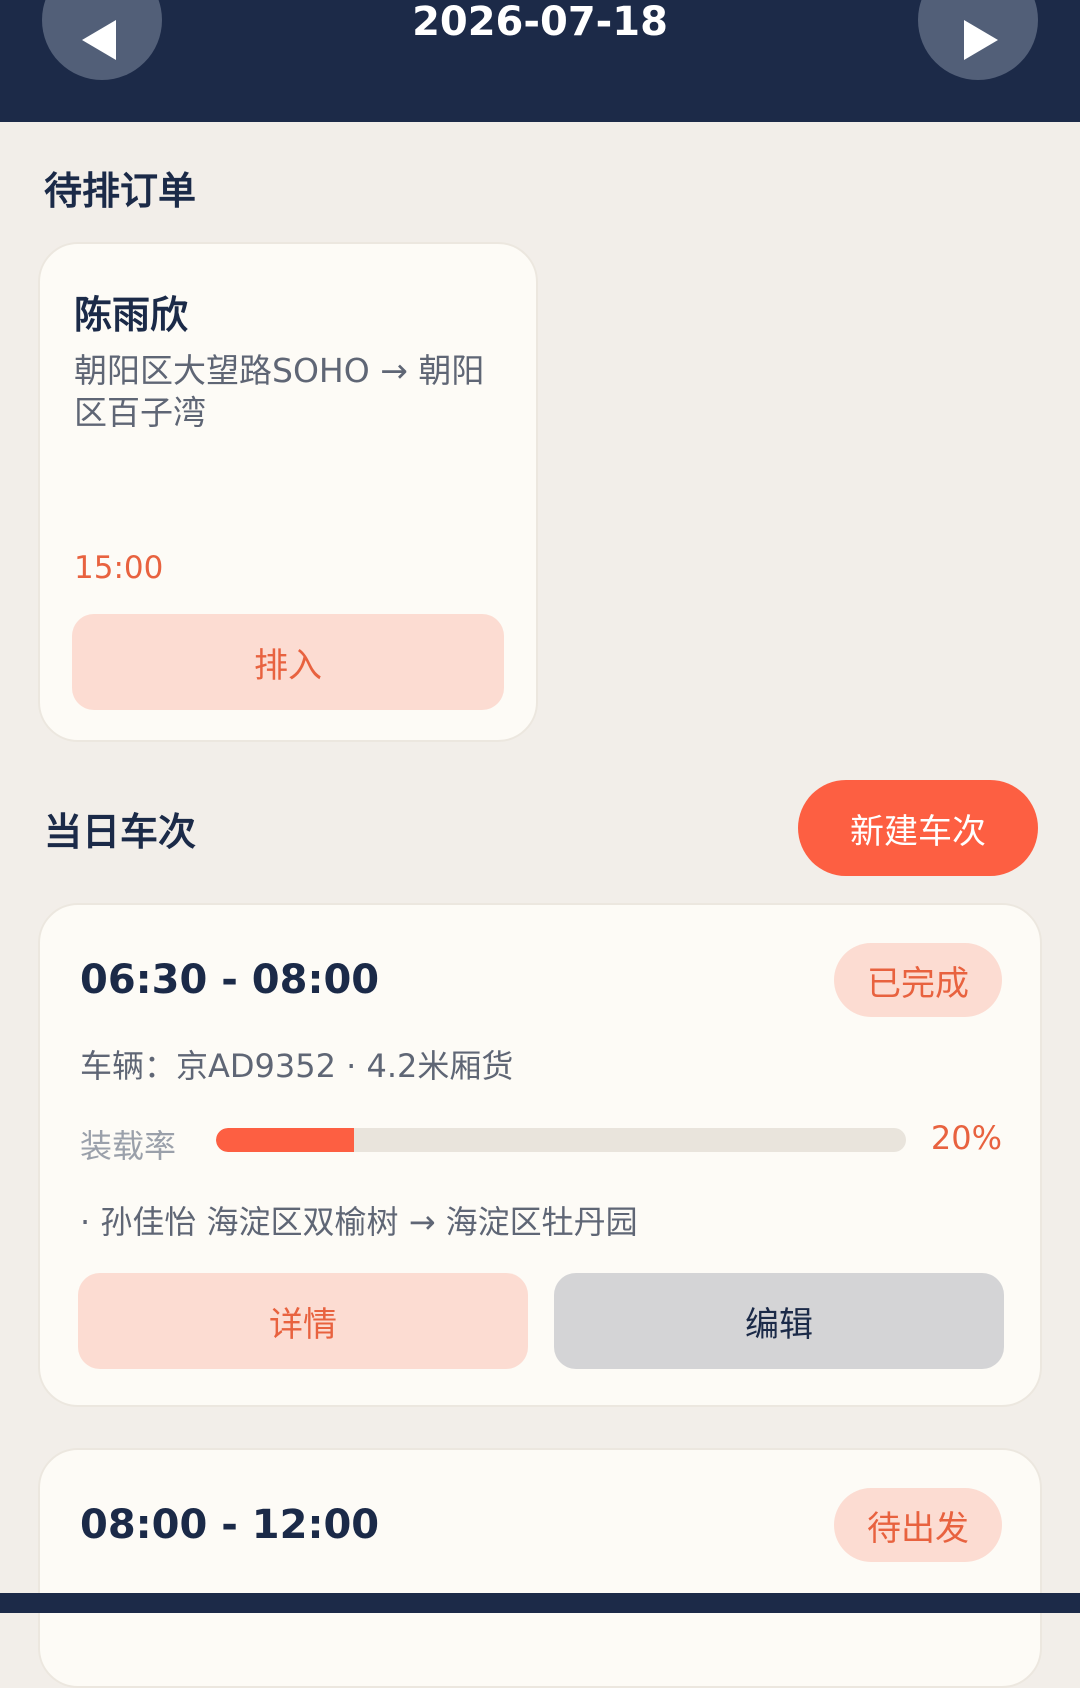  Describe the element at coordinates (540, 1603) in the screenshot. I see `bottom-bar` at that location.